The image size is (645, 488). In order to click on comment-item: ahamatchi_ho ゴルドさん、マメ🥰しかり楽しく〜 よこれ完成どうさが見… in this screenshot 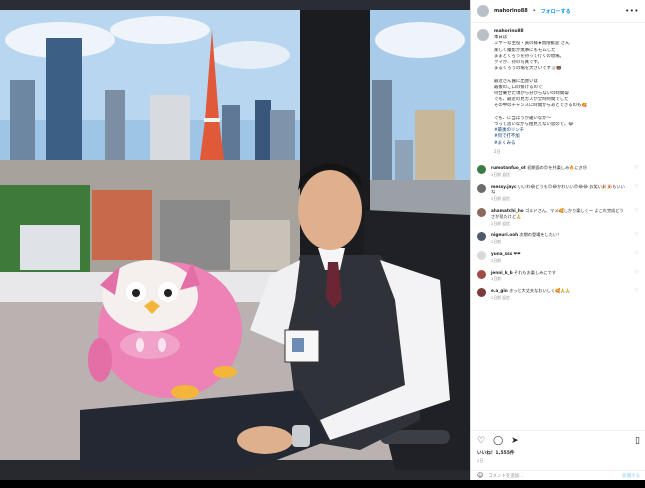, I will do `click(558, 217)`.